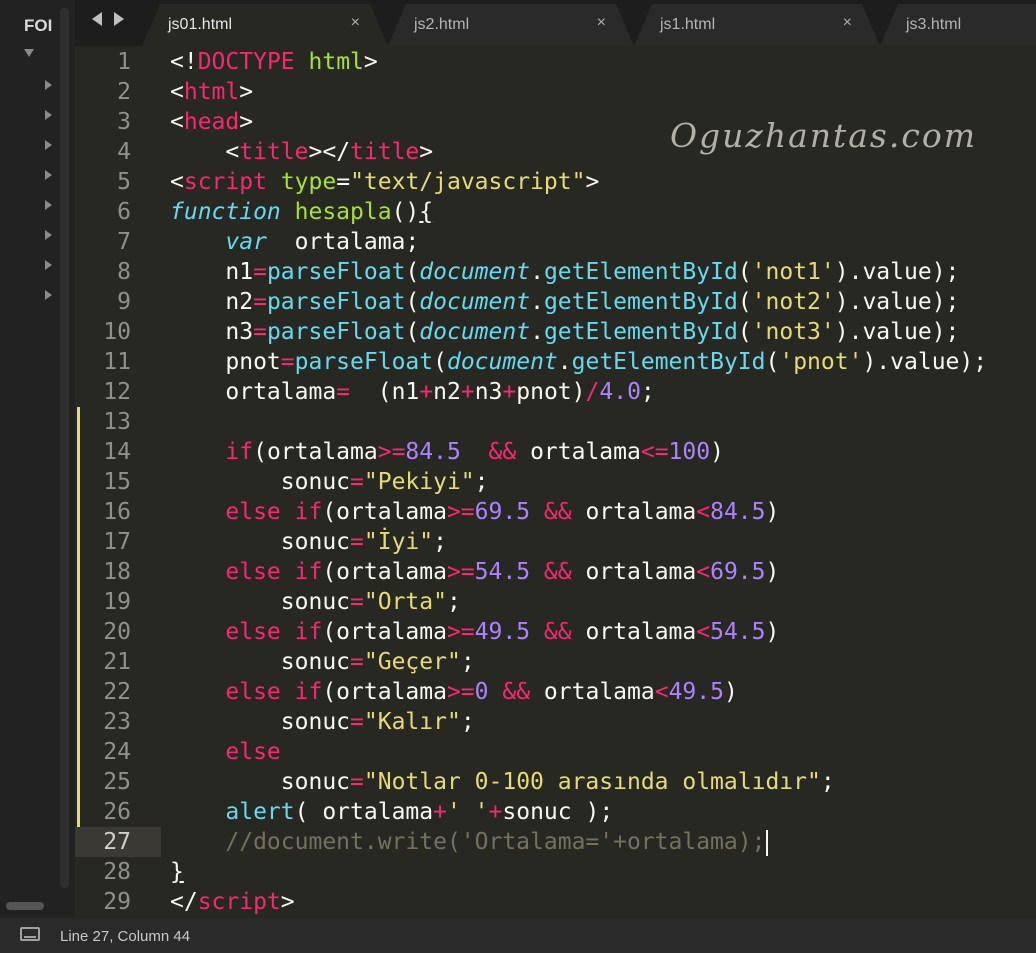  Describe the element at coordinates (117, 662) in the screenshot. I see `line-number: 21` at that location.